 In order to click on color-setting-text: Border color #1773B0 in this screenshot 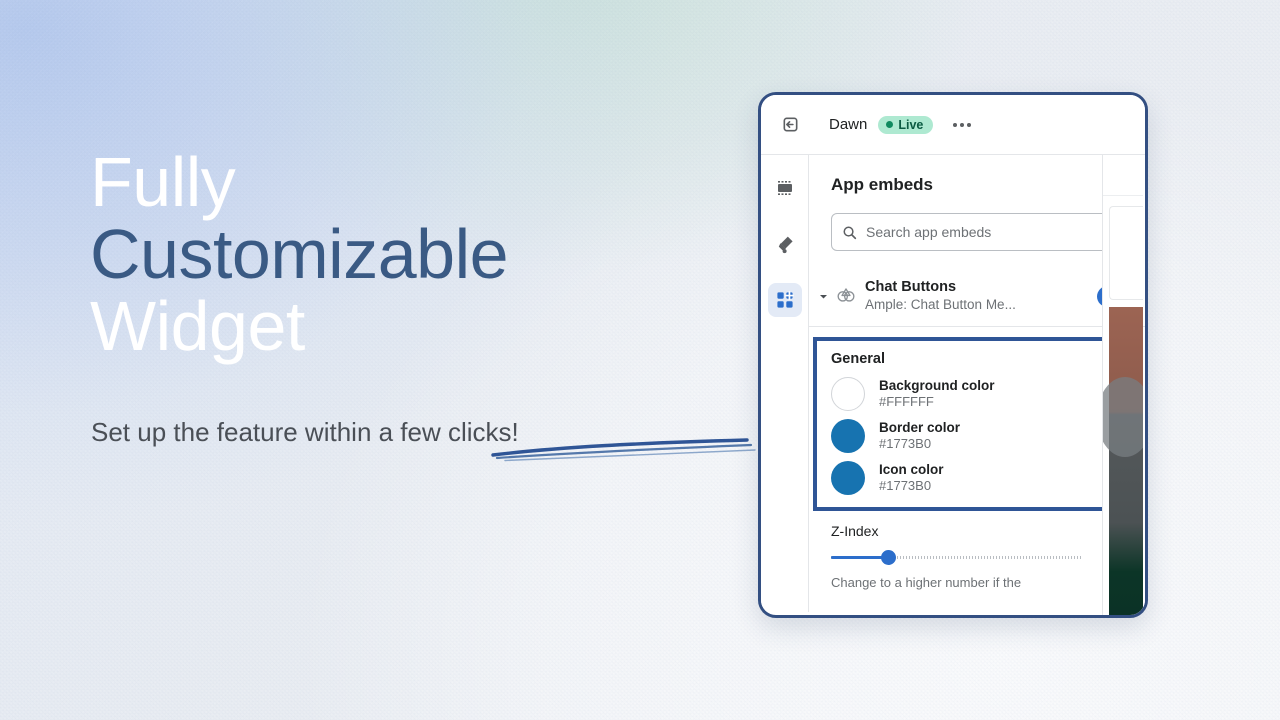, I will do `click(919, 436)`.